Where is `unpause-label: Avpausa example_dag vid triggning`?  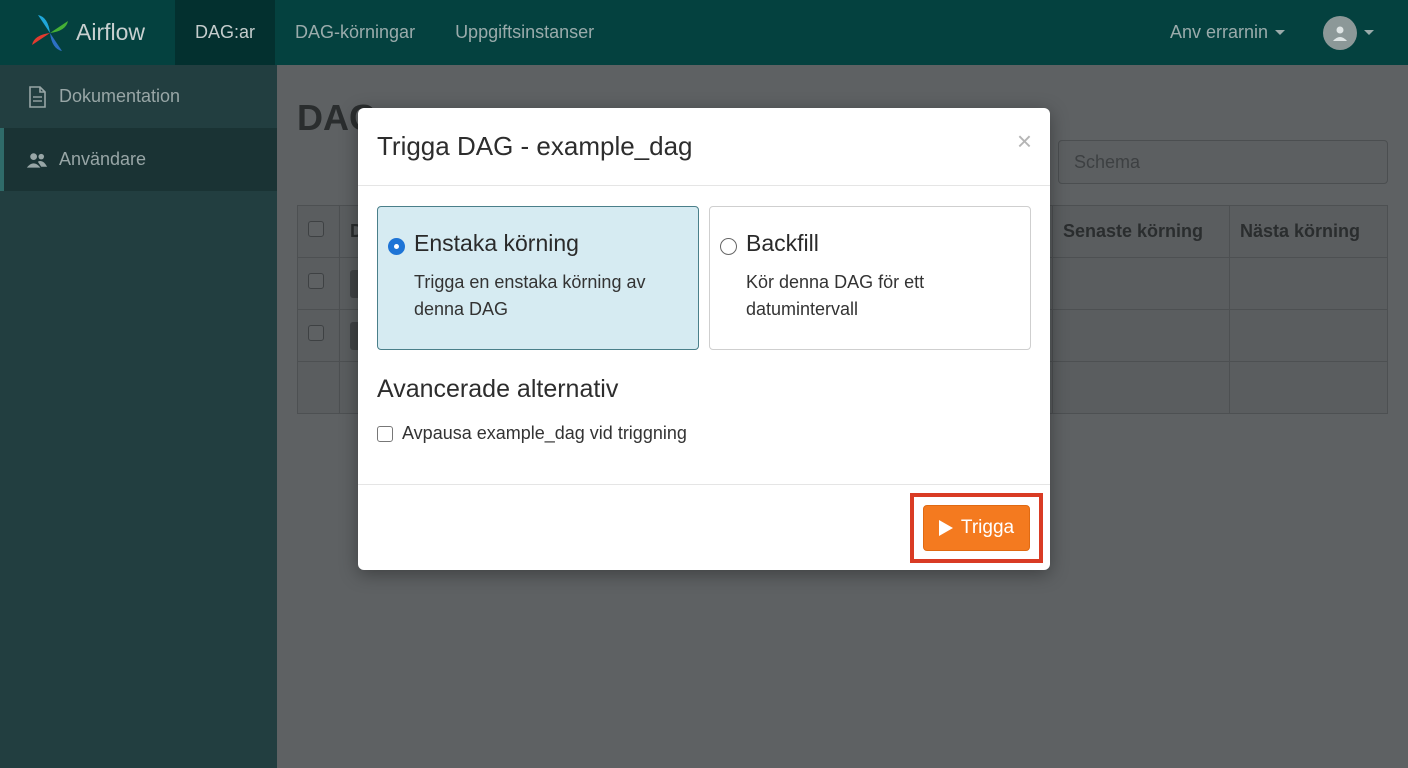 unpause-label: Avpausa example_dag vid triggning is located at coordinates (544, 433).